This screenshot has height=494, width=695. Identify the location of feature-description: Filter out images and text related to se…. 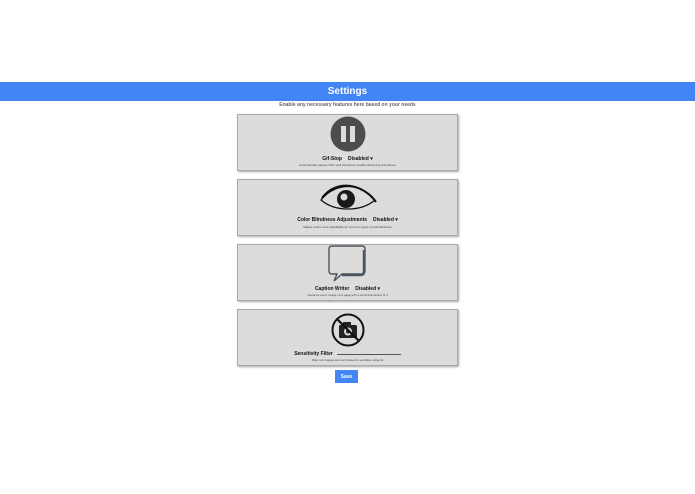
(347, 360).